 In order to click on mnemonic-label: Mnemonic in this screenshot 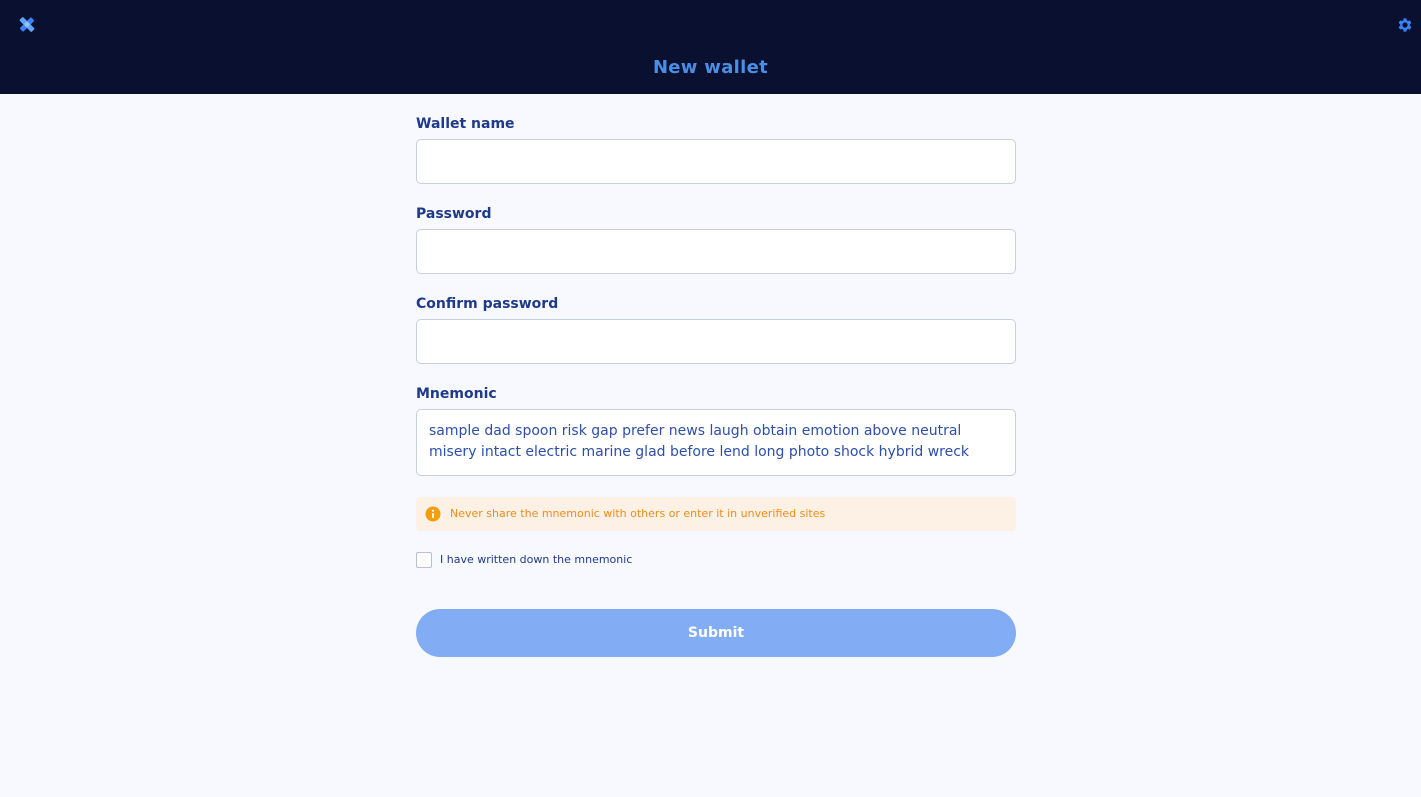, I will do `click(456, 394)`.